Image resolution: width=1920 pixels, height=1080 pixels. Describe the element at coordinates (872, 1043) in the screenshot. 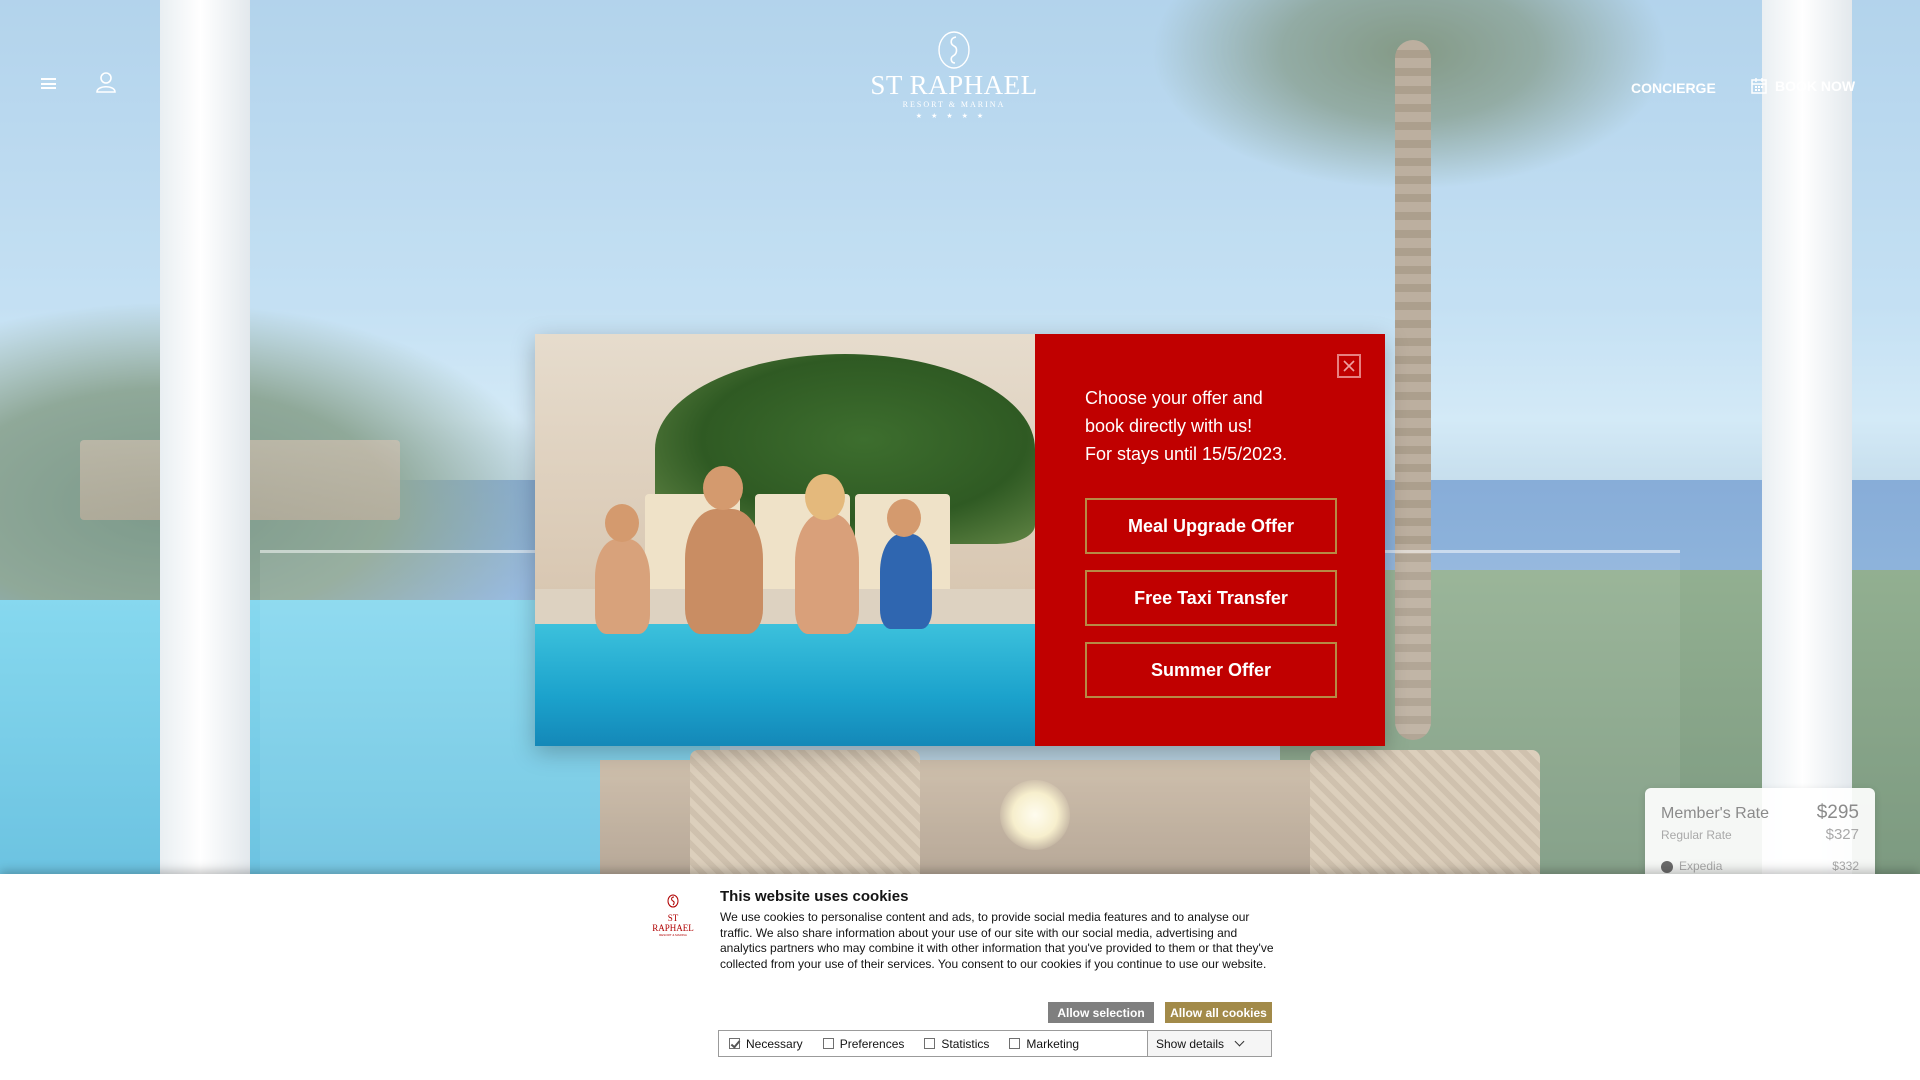

I see `preferences-label: Preferences` at that location.